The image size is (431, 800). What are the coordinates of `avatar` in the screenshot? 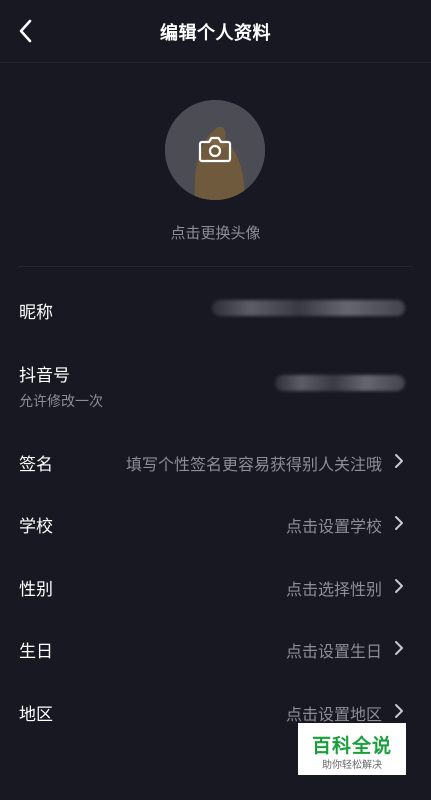 It's located at (215, 150).